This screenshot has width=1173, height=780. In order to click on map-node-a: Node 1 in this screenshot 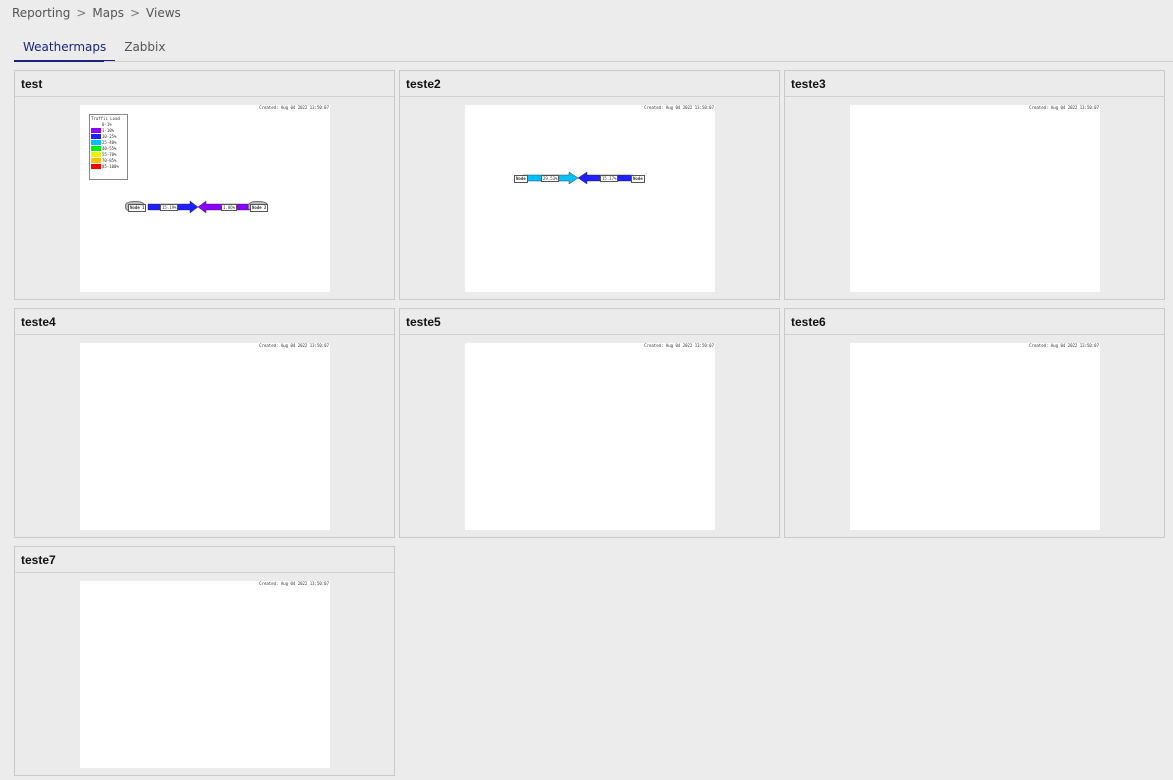, I will do `click(137, 208)`.